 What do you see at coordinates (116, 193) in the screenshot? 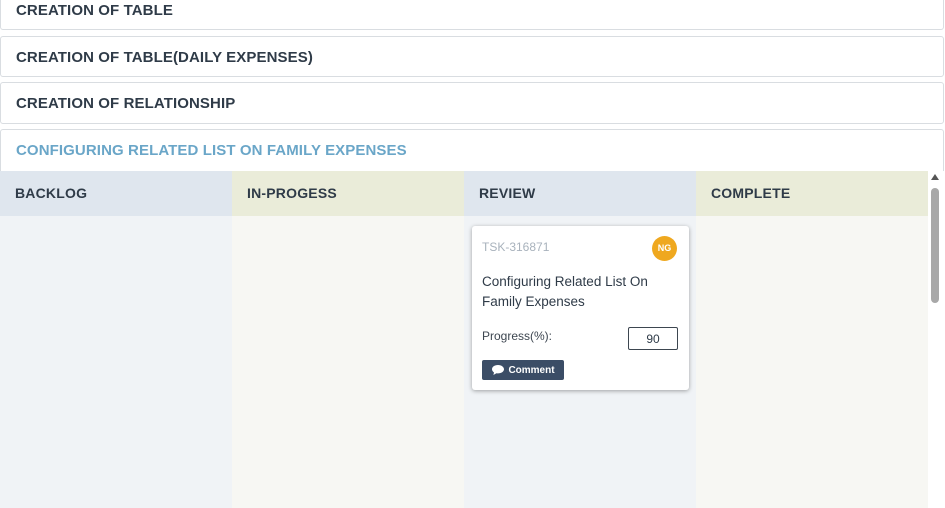
I see `column-header: BACKLOG` at bounding box center [116, 193].